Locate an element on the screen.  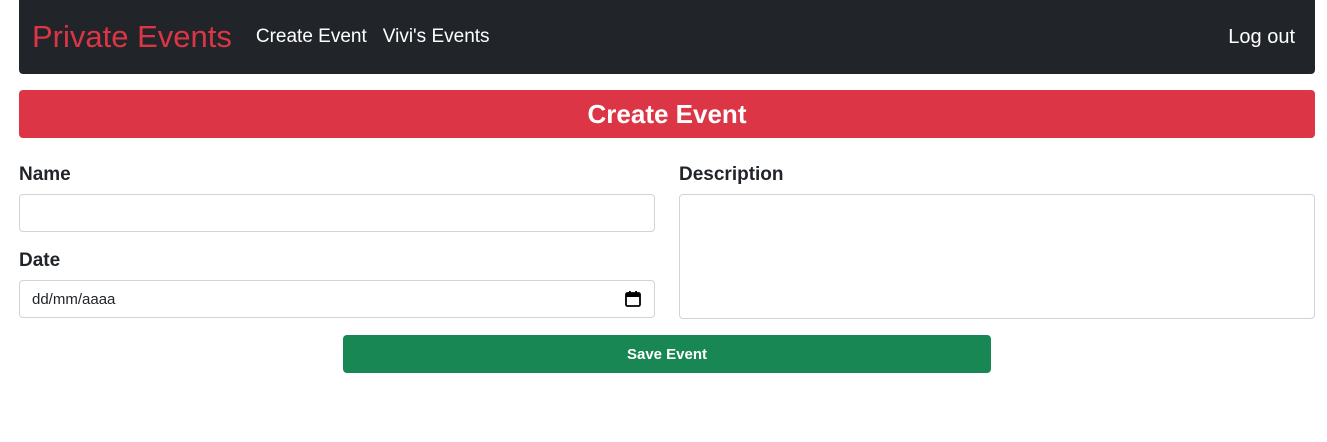
logout-link: Log out is located at coordinates (1261, 37).